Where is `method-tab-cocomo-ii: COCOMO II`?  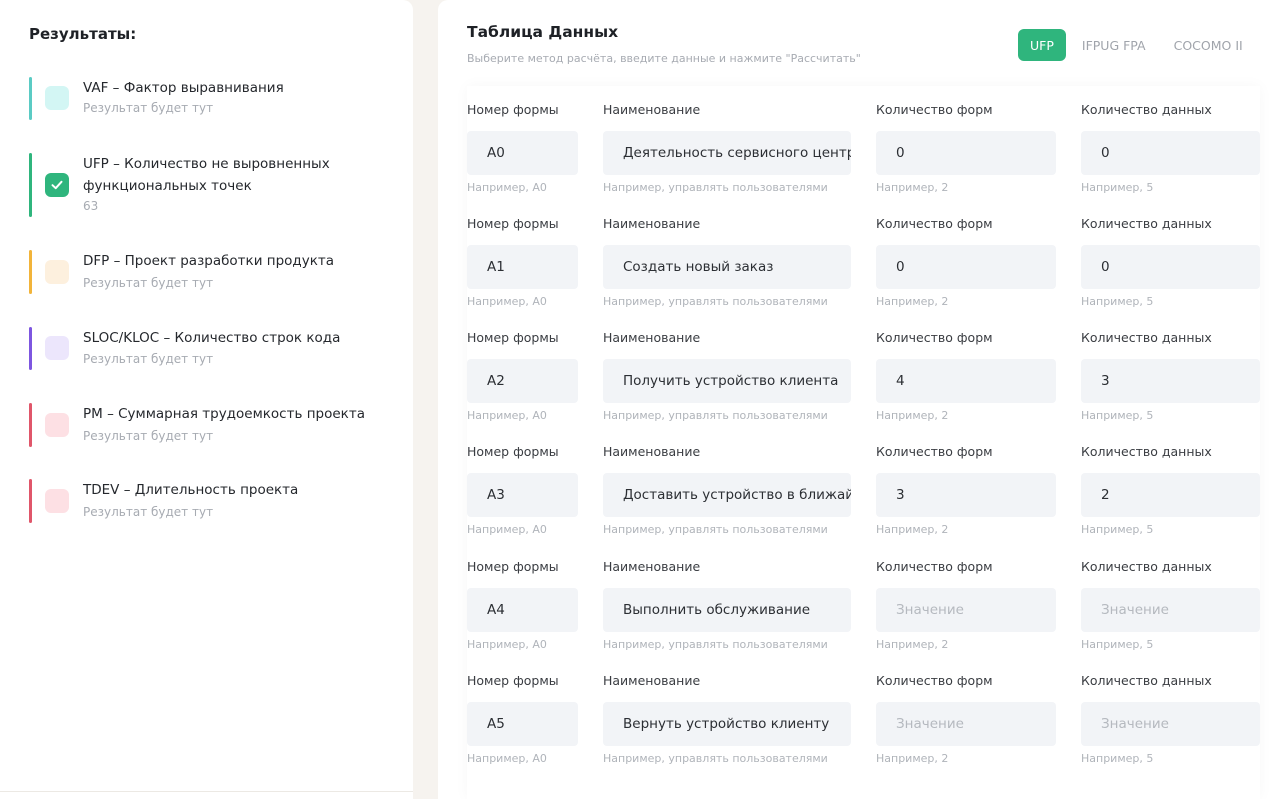
method-tab-cocomo-ii: COCOMO II is located at coordinates (1208, 45).